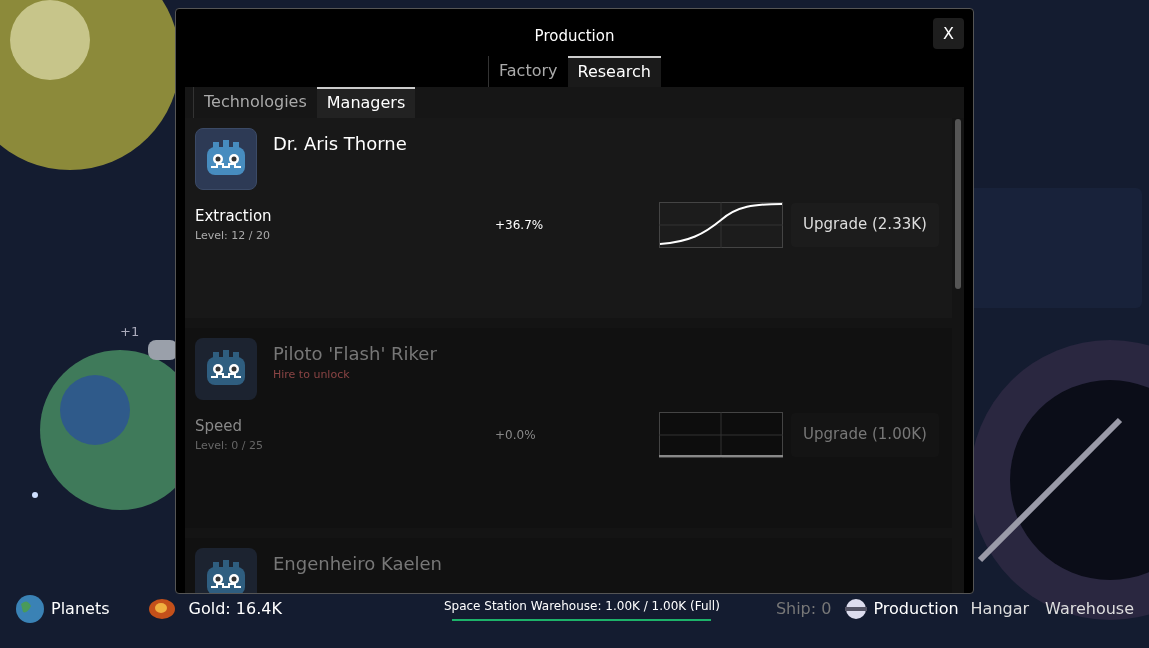 The height and width of the screenshot is (648, 1149). I want to click on manager-name: Piloto 'Flash' Riker, so click(355, 353).